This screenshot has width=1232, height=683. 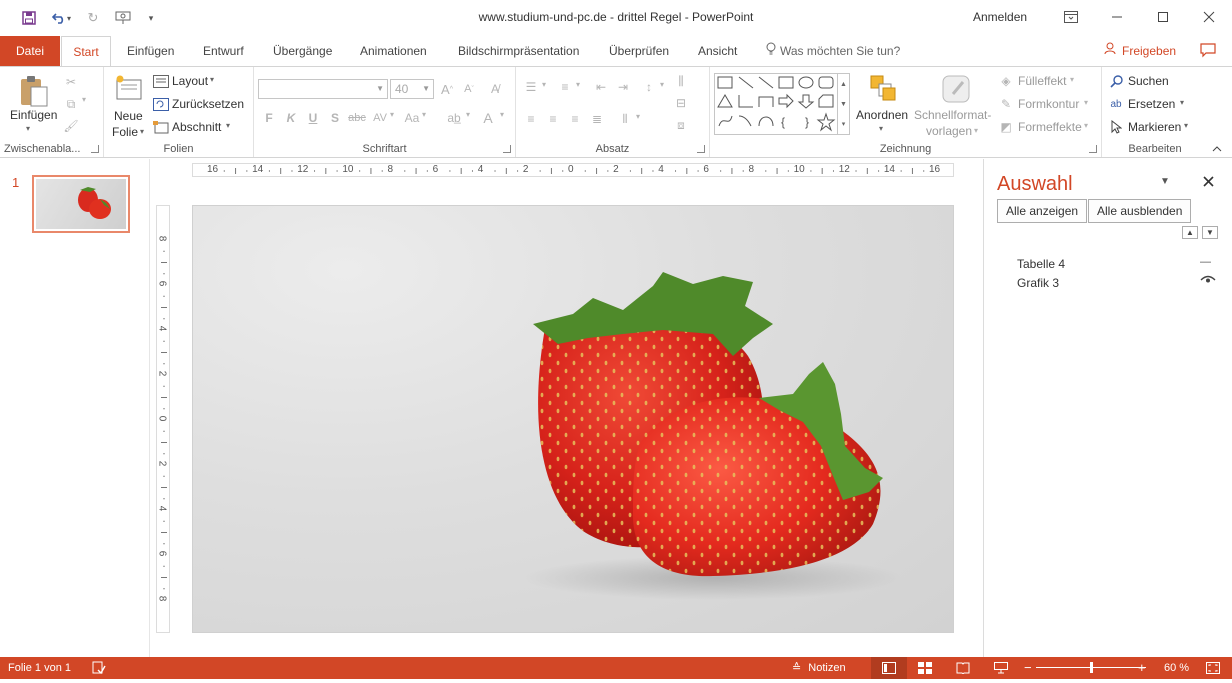 What do you see at coordinates (123, 18) in the screenshot?
I see `presentation-icon` at bounding box center [123, 18].